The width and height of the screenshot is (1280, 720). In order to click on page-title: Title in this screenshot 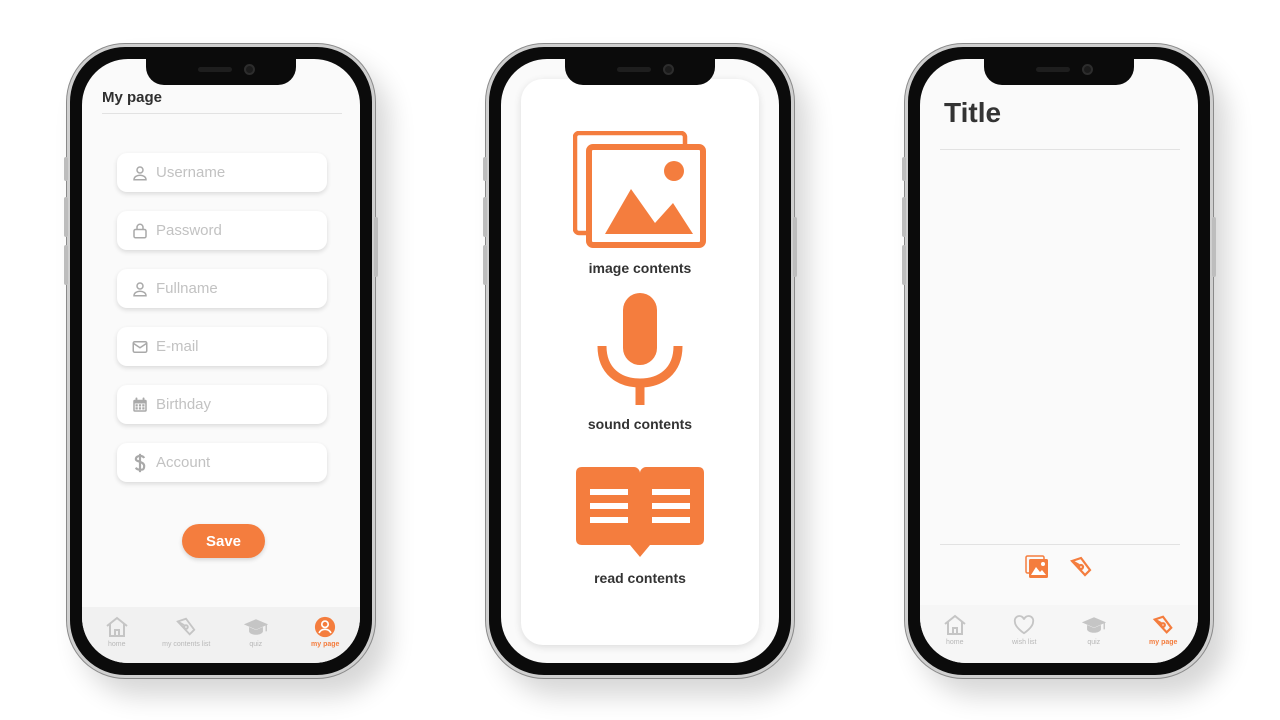, I will do `click(973, 112)`.